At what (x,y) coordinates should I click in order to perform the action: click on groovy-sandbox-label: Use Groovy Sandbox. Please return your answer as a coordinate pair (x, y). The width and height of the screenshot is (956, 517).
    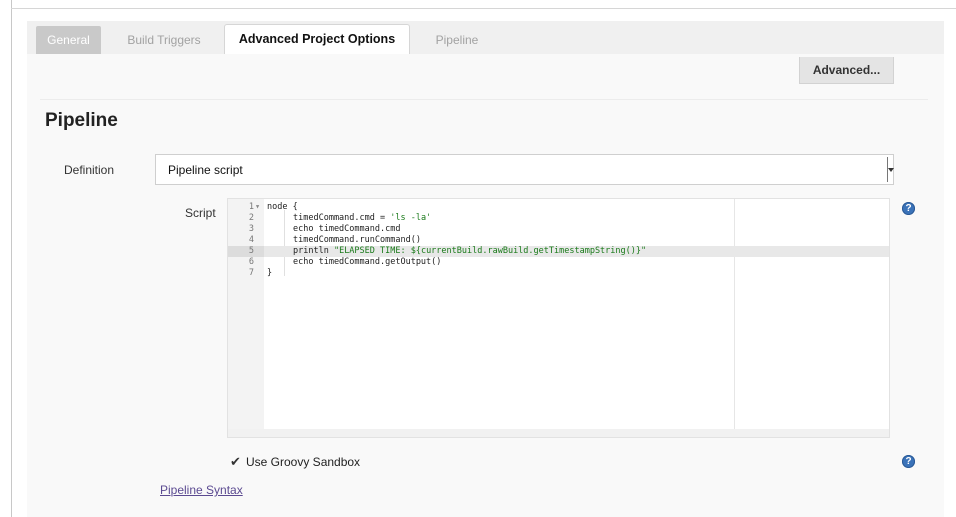
    Looking at the image, I should click on (303, 462).